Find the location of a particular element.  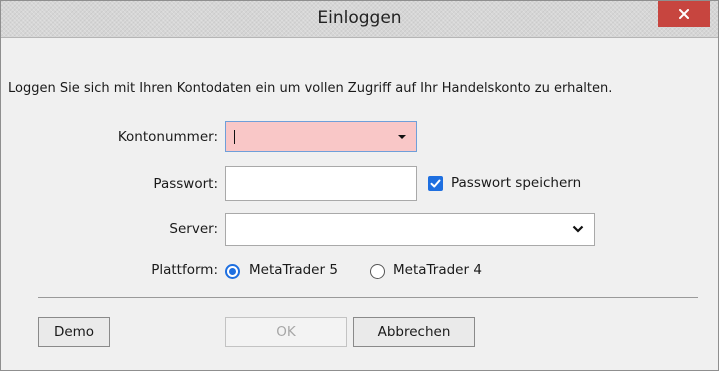

dialog-title: Einloggen is located at coordinates (359, 18).